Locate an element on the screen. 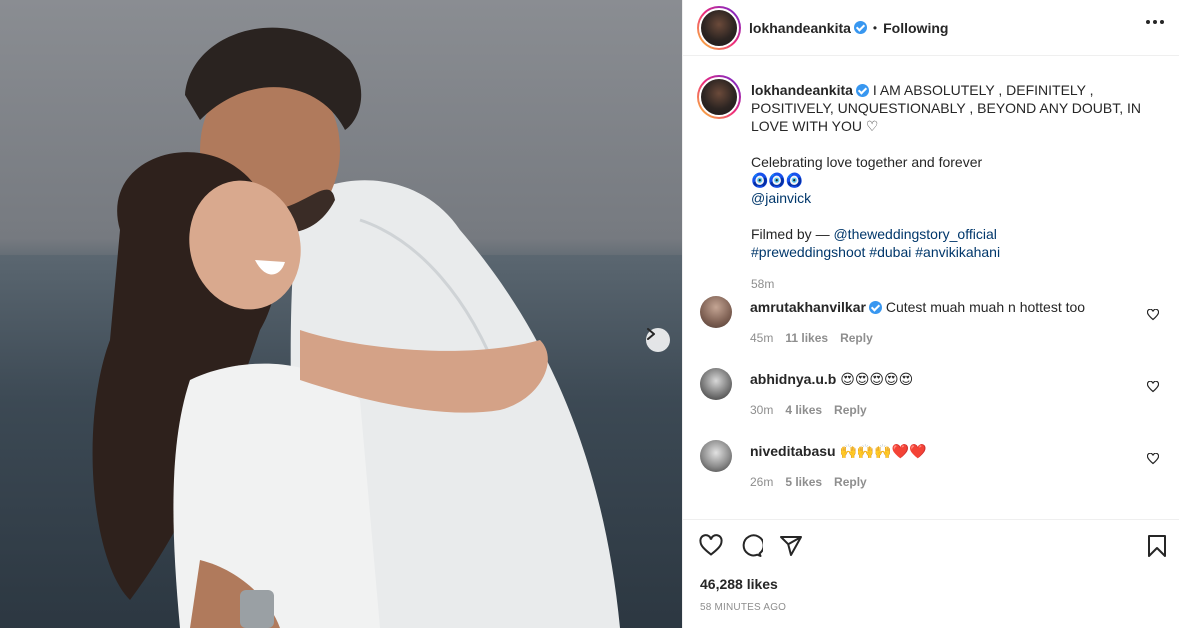 This screenshot has height=628, width=1179. comment-meta: 30m 4 likes Reply is located at coordinates (808, 410).